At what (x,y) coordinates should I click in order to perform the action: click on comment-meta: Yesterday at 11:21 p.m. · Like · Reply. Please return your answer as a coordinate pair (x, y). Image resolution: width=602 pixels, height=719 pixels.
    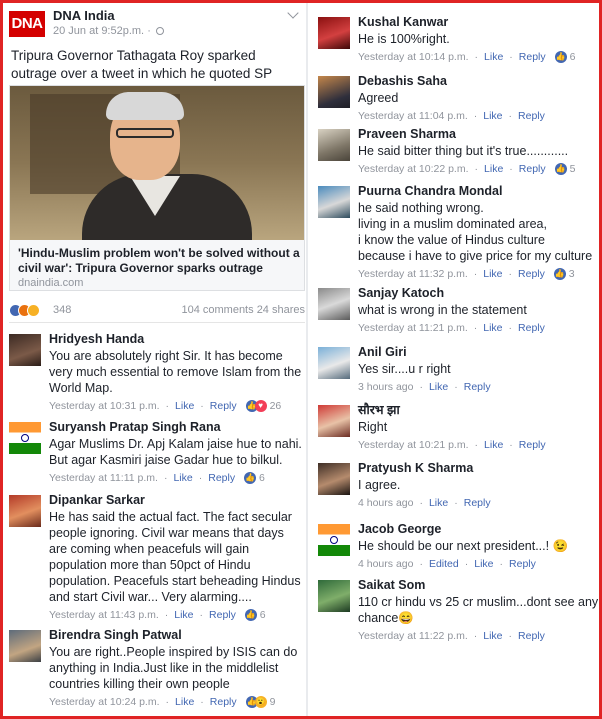
    Looking at the image, I should click on (451, 328).